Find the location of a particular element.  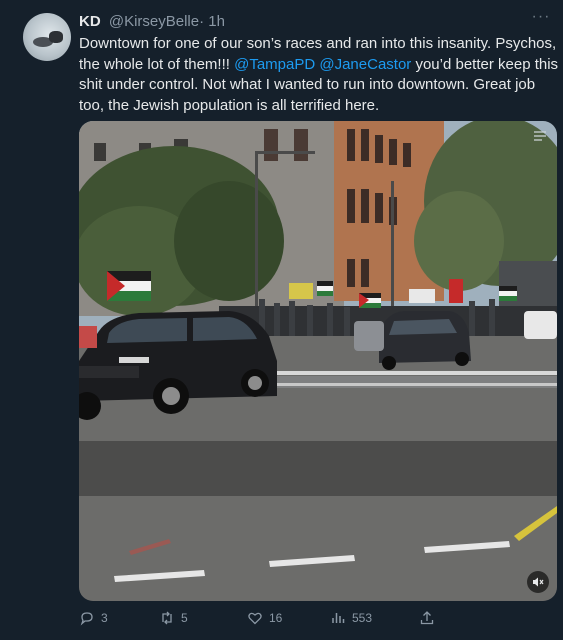

retweet-count: 5 is located at coordinates (184, 618).